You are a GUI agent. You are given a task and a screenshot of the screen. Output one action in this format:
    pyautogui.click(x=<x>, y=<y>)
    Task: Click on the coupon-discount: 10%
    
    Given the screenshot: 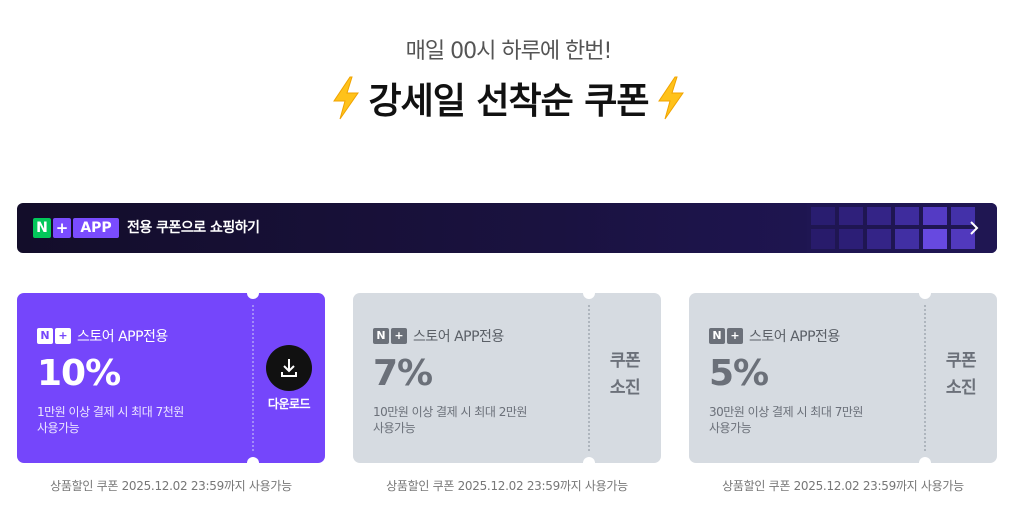 What is the action you would take?
    pyautogui.click(x=79, y=373)
    